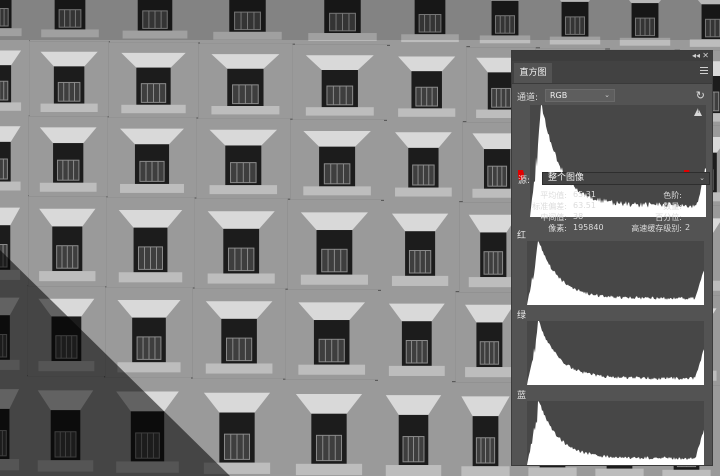 This screenshot has height=476, width=720. What do you see at coordinates (549, 206) in the screenshot?
I see `stat-std-label: 标准偏差:` at bounding box center [549, 206].